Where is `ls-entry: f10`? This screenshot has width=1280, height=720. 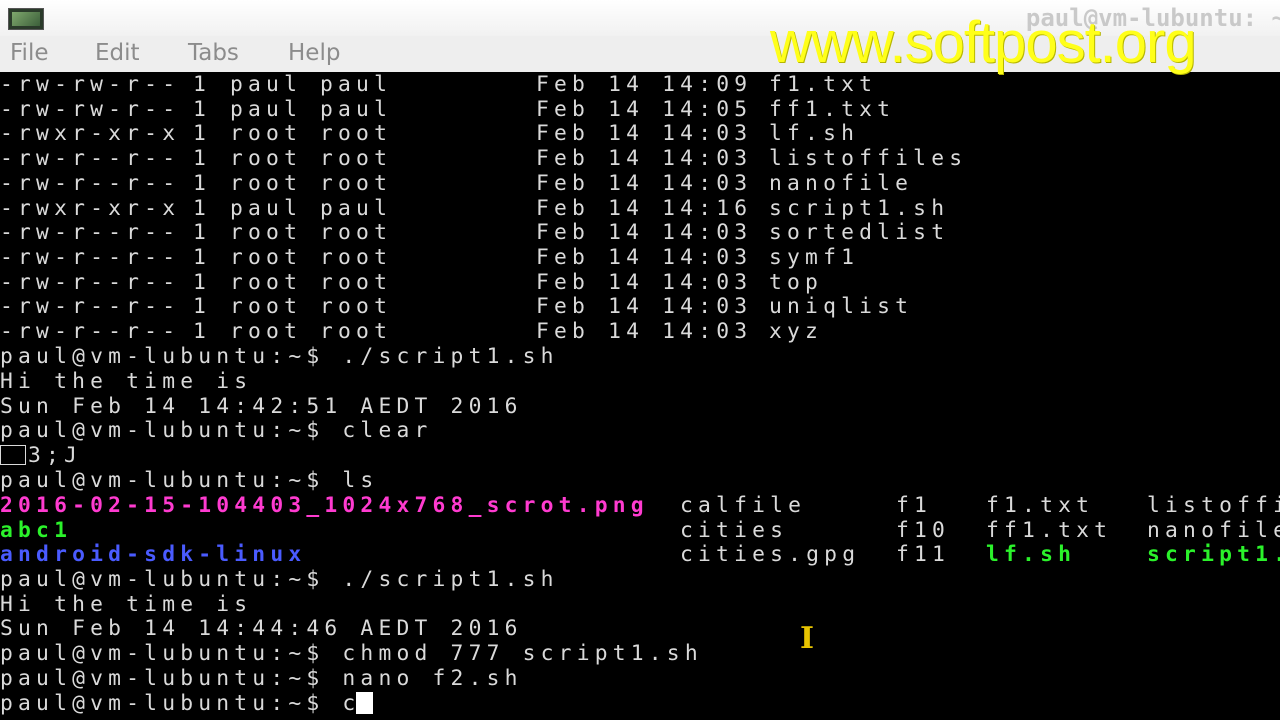 ls-entry: f10 is located at coordinates (923, 530).